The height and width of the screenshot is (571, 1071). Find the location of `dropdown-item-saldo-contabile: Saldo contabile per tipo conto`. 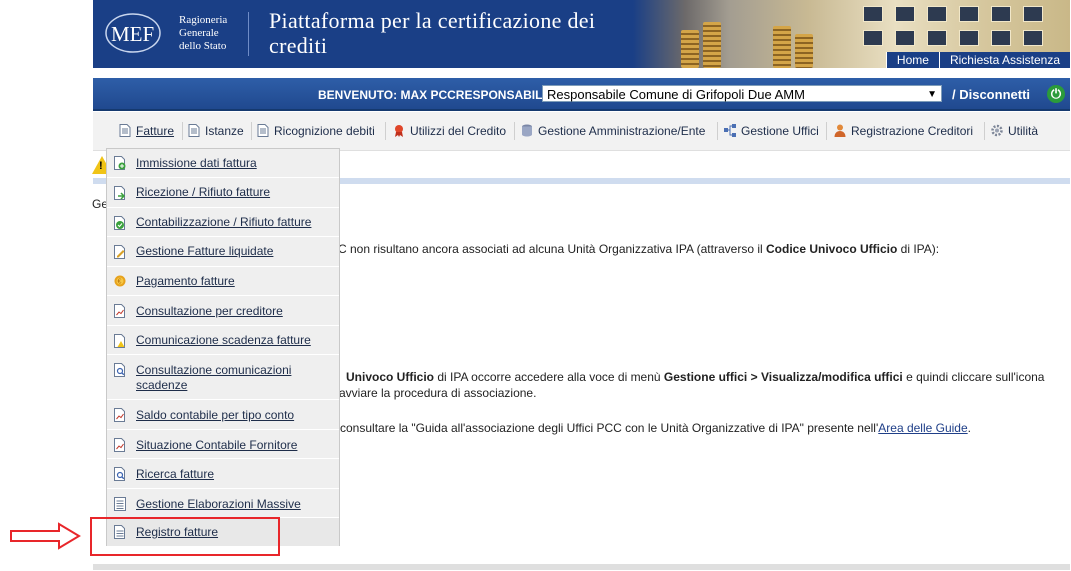

dropdown-item-saldo-contabile: Saldo contabile per tipo conto is located at coordinates (223, 415).